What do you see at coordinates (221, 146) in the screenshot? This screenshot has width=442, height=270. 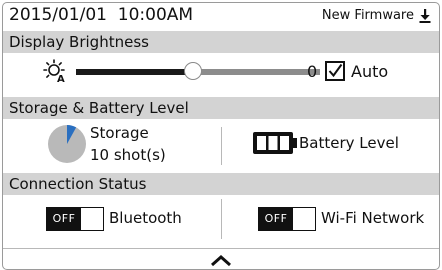 I see `storage-battery-divider` at bounding box center [221, 146].